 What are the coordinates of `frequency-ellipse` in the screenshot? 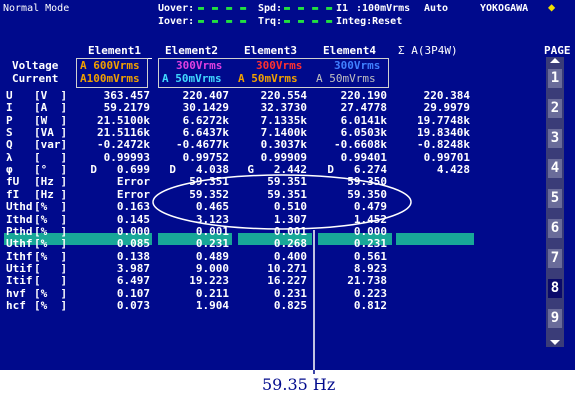 It's located at (282, 202).